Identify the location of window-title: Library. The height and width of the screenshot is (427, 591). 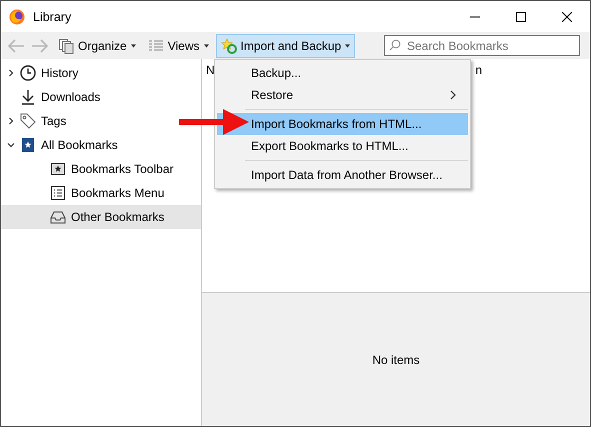
(52, 17).